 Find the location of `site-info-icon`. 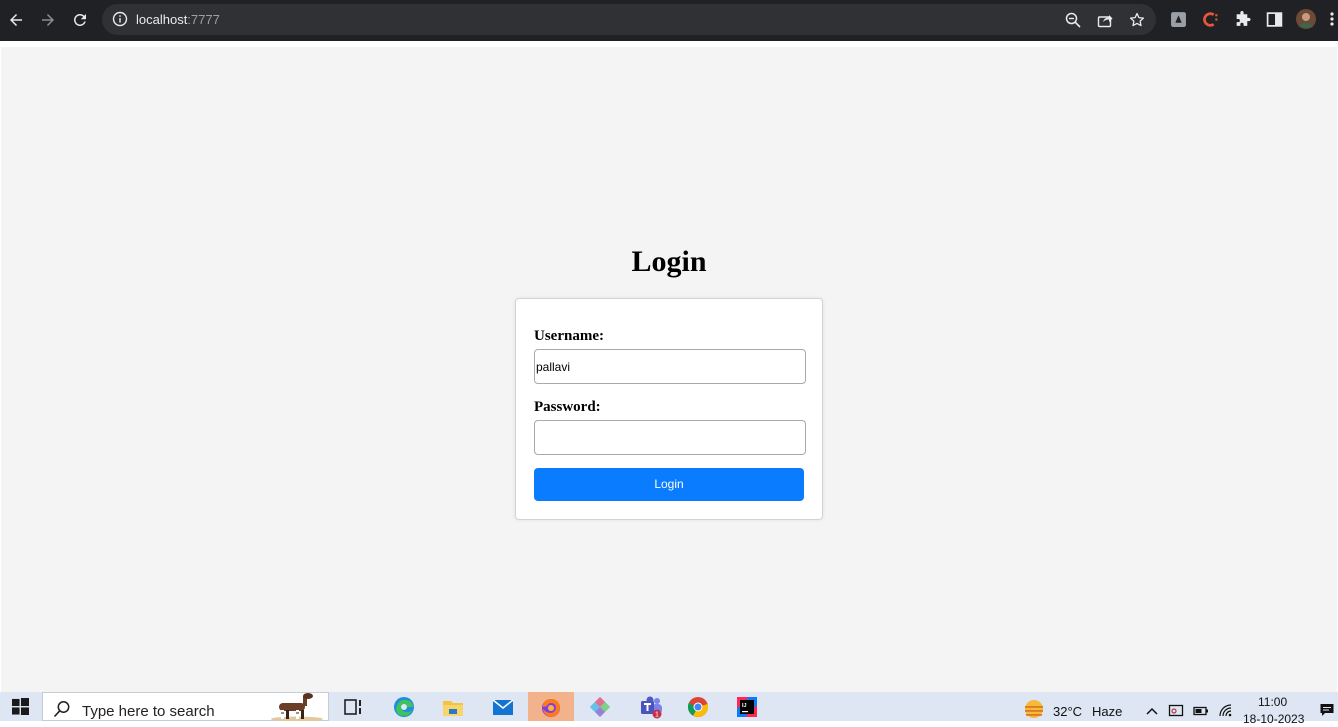

site-info-icon is located at coordinates (120, 19).